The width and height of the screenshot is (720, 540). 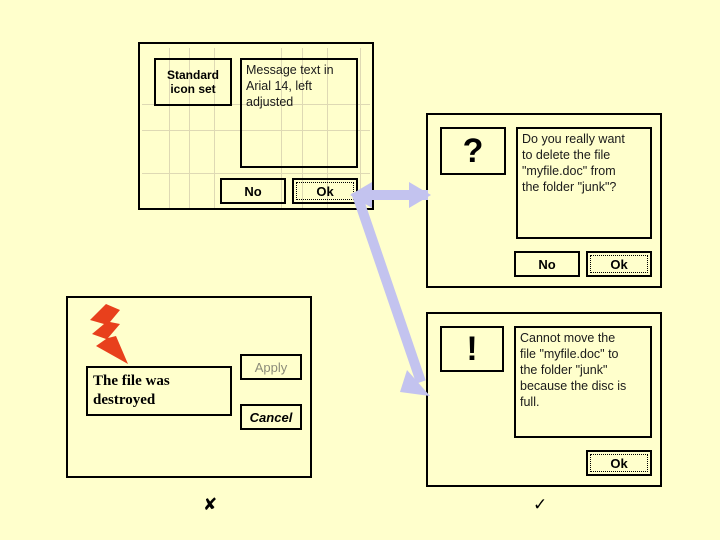 I want to click on dialog-bad-example: The file was destroyed Apply Cancel, so click(x=189, y=387).